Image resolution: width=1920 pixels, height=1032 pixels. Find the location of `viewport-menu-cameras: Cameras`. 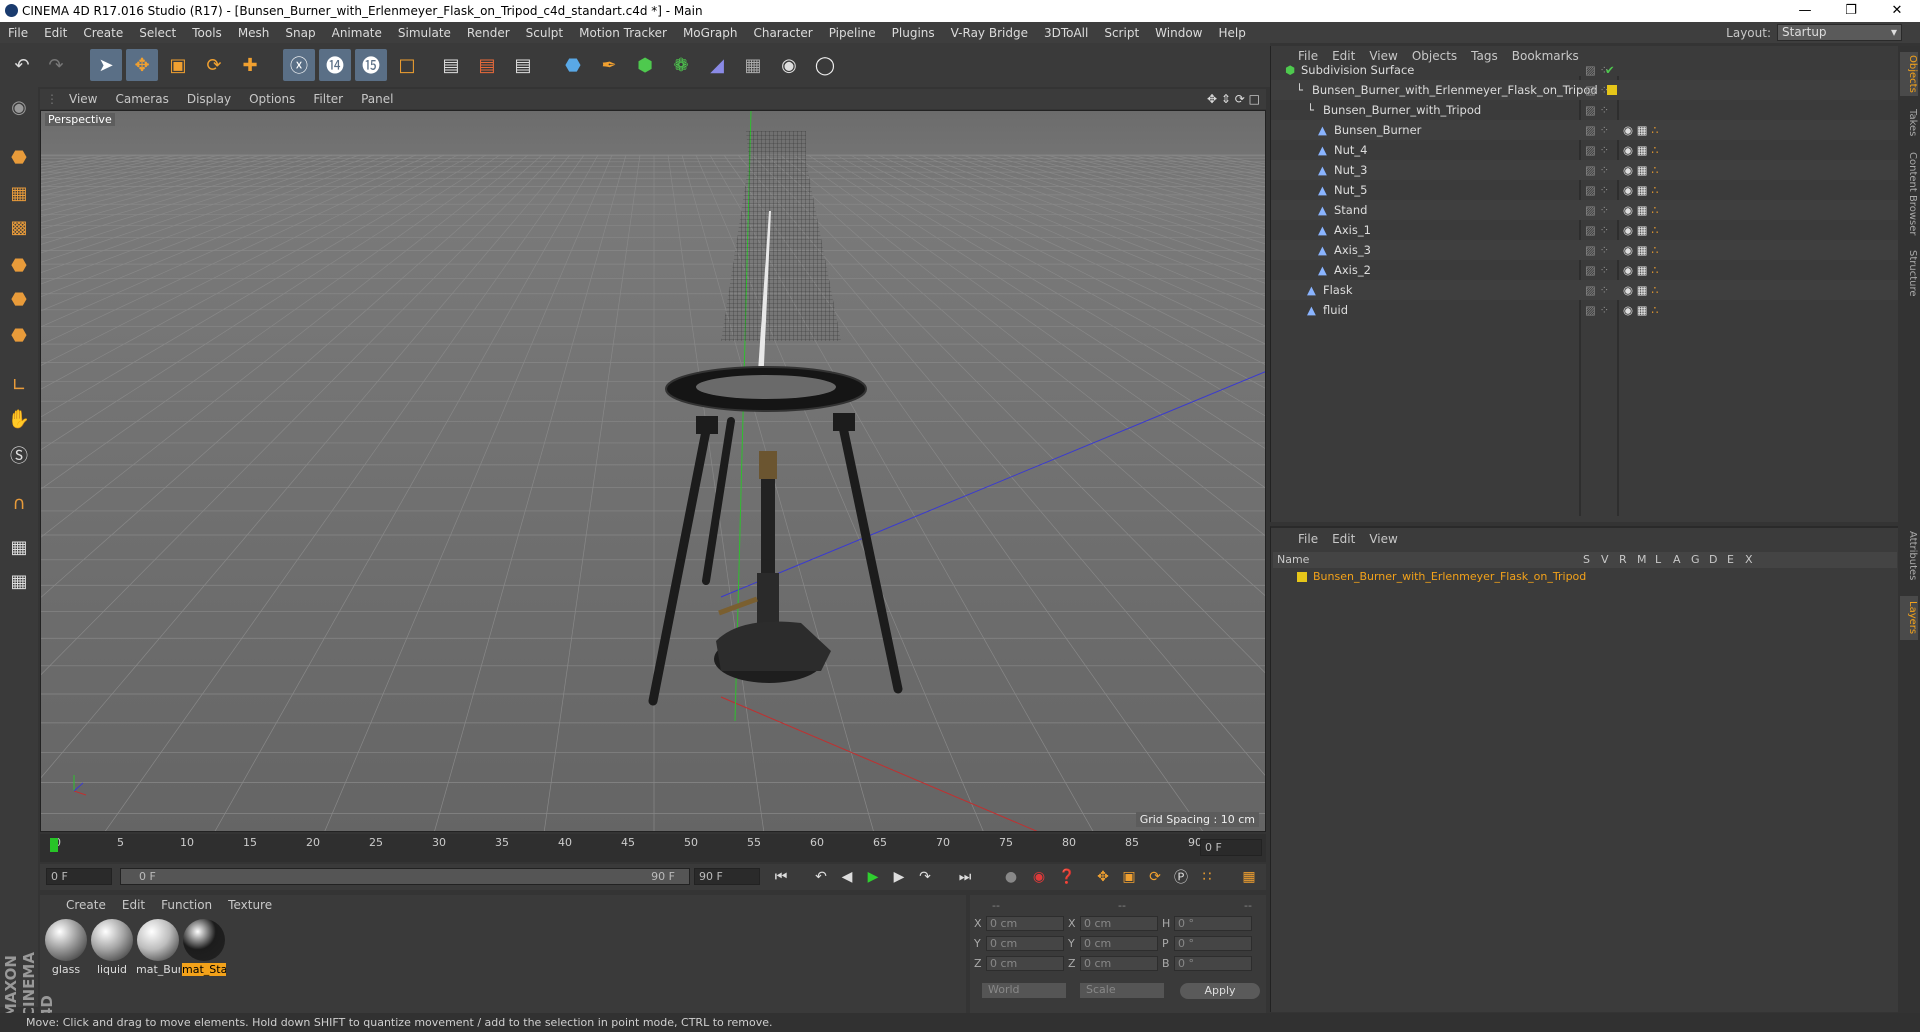

viewport-menu-cameras: Cameras is located at coordinates (141, 99).